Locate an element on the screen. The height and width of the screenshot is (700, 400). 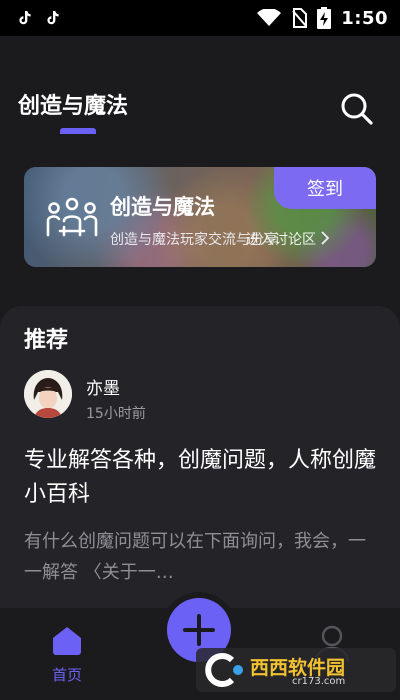
enter-forum-label: 进入讨论区 is located at coordinates (281, 240).